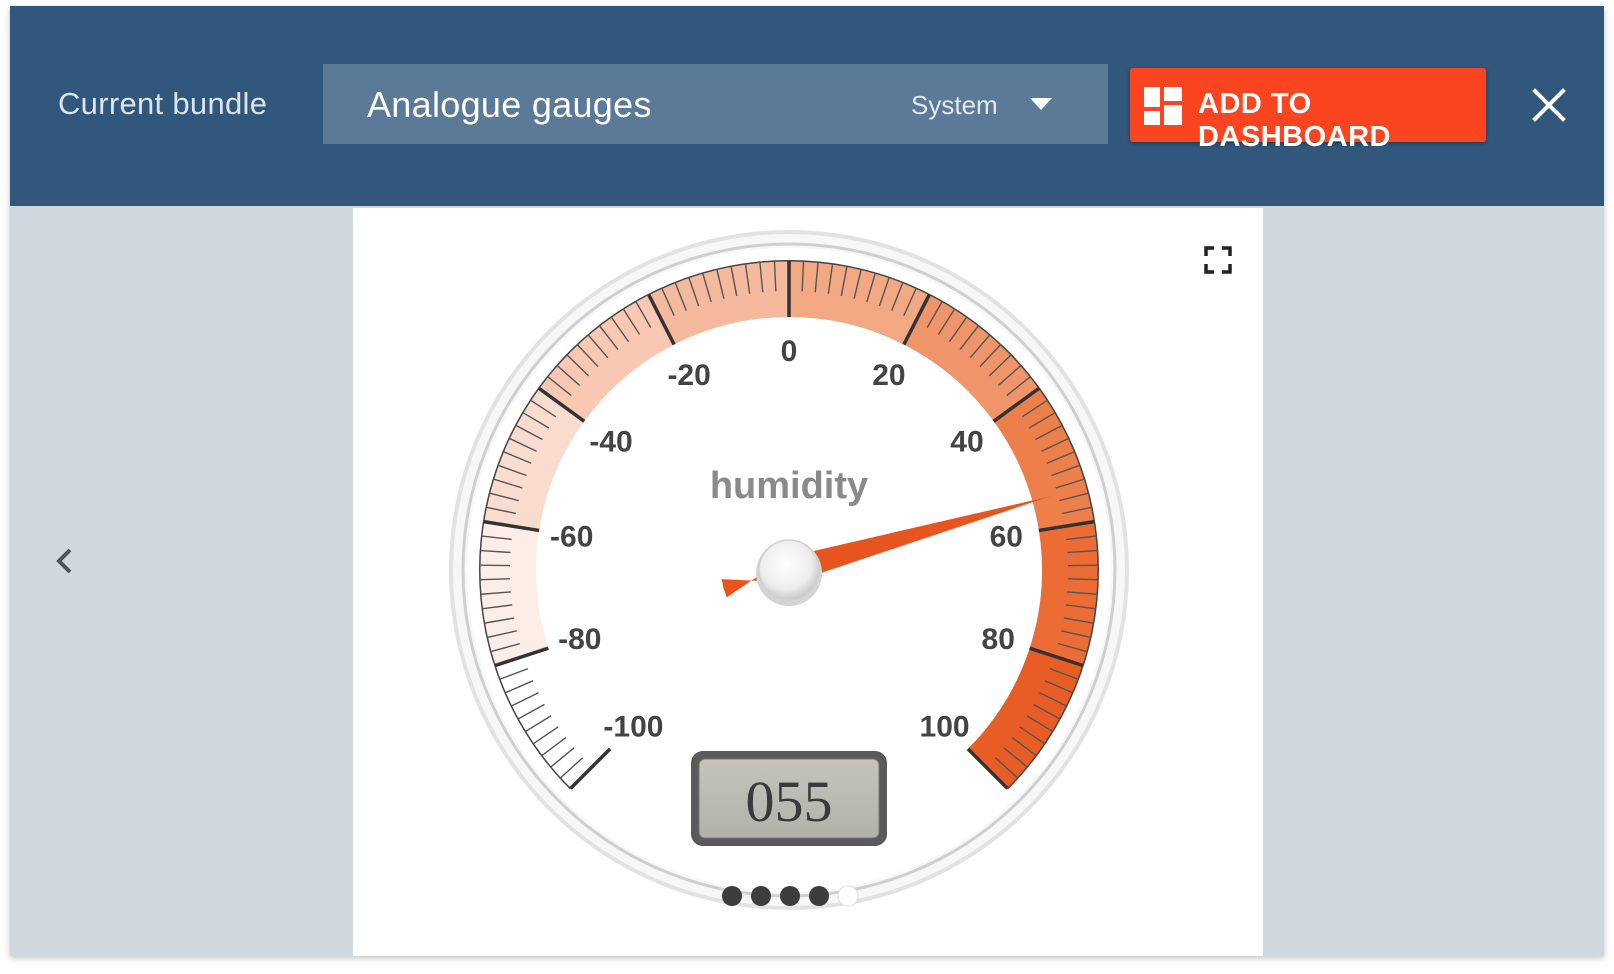 The height and width of the screenshot is (974, 1614). What do you see at coordinates (789, 351) in the screenshot?
I see `tick-label: 0` at bounding box center [789, 351].